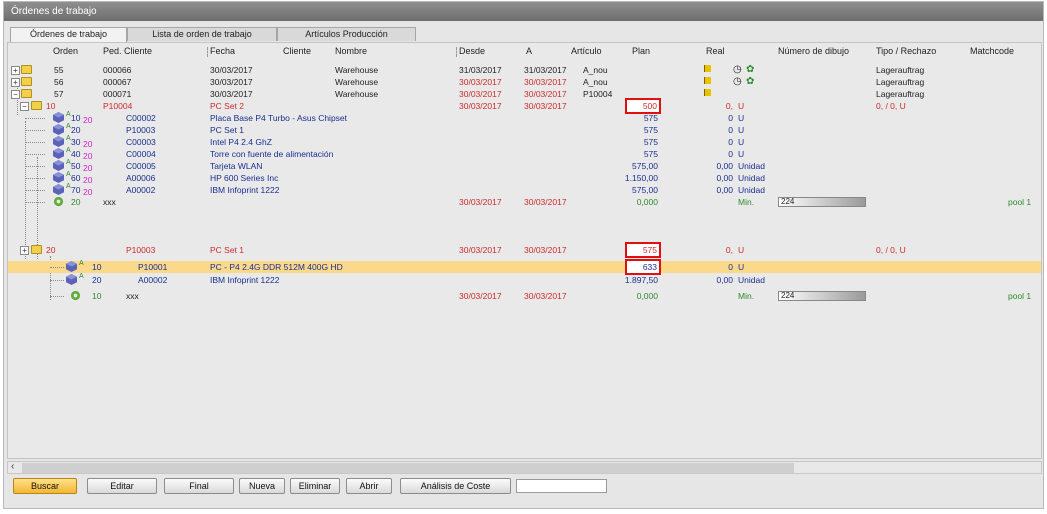  What do you see at coordinates (545, 70) in the screenshot?
I see `cell-a: 31/03/2017` at bounding box center [545, 70].